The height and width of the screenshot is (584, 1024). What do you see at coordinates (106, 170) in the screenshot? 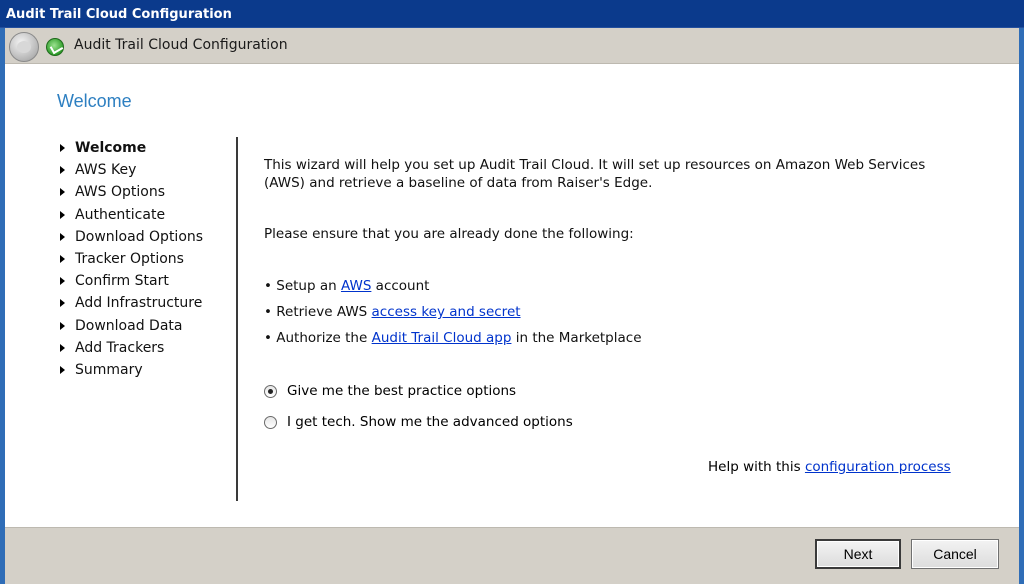
I see `step-label: AWS Key` at bounding box center [106, 170].